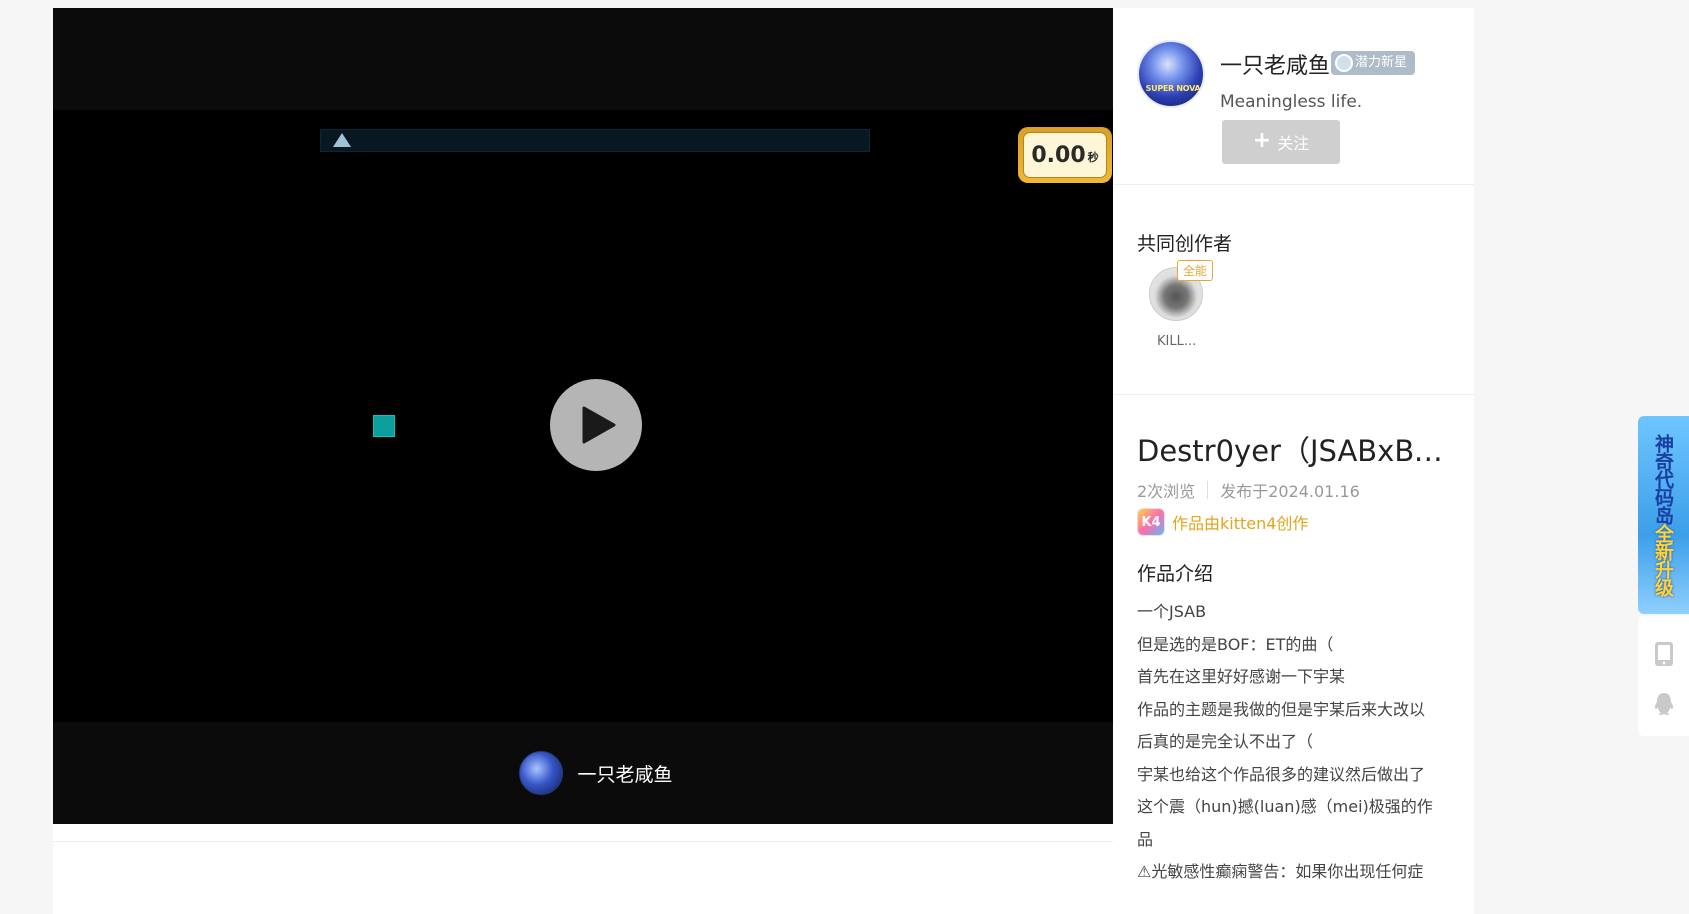 The image size is (1689, 914). I want to click on made-with-link: K4 作品由kitten4创作, so click(1222, 522).